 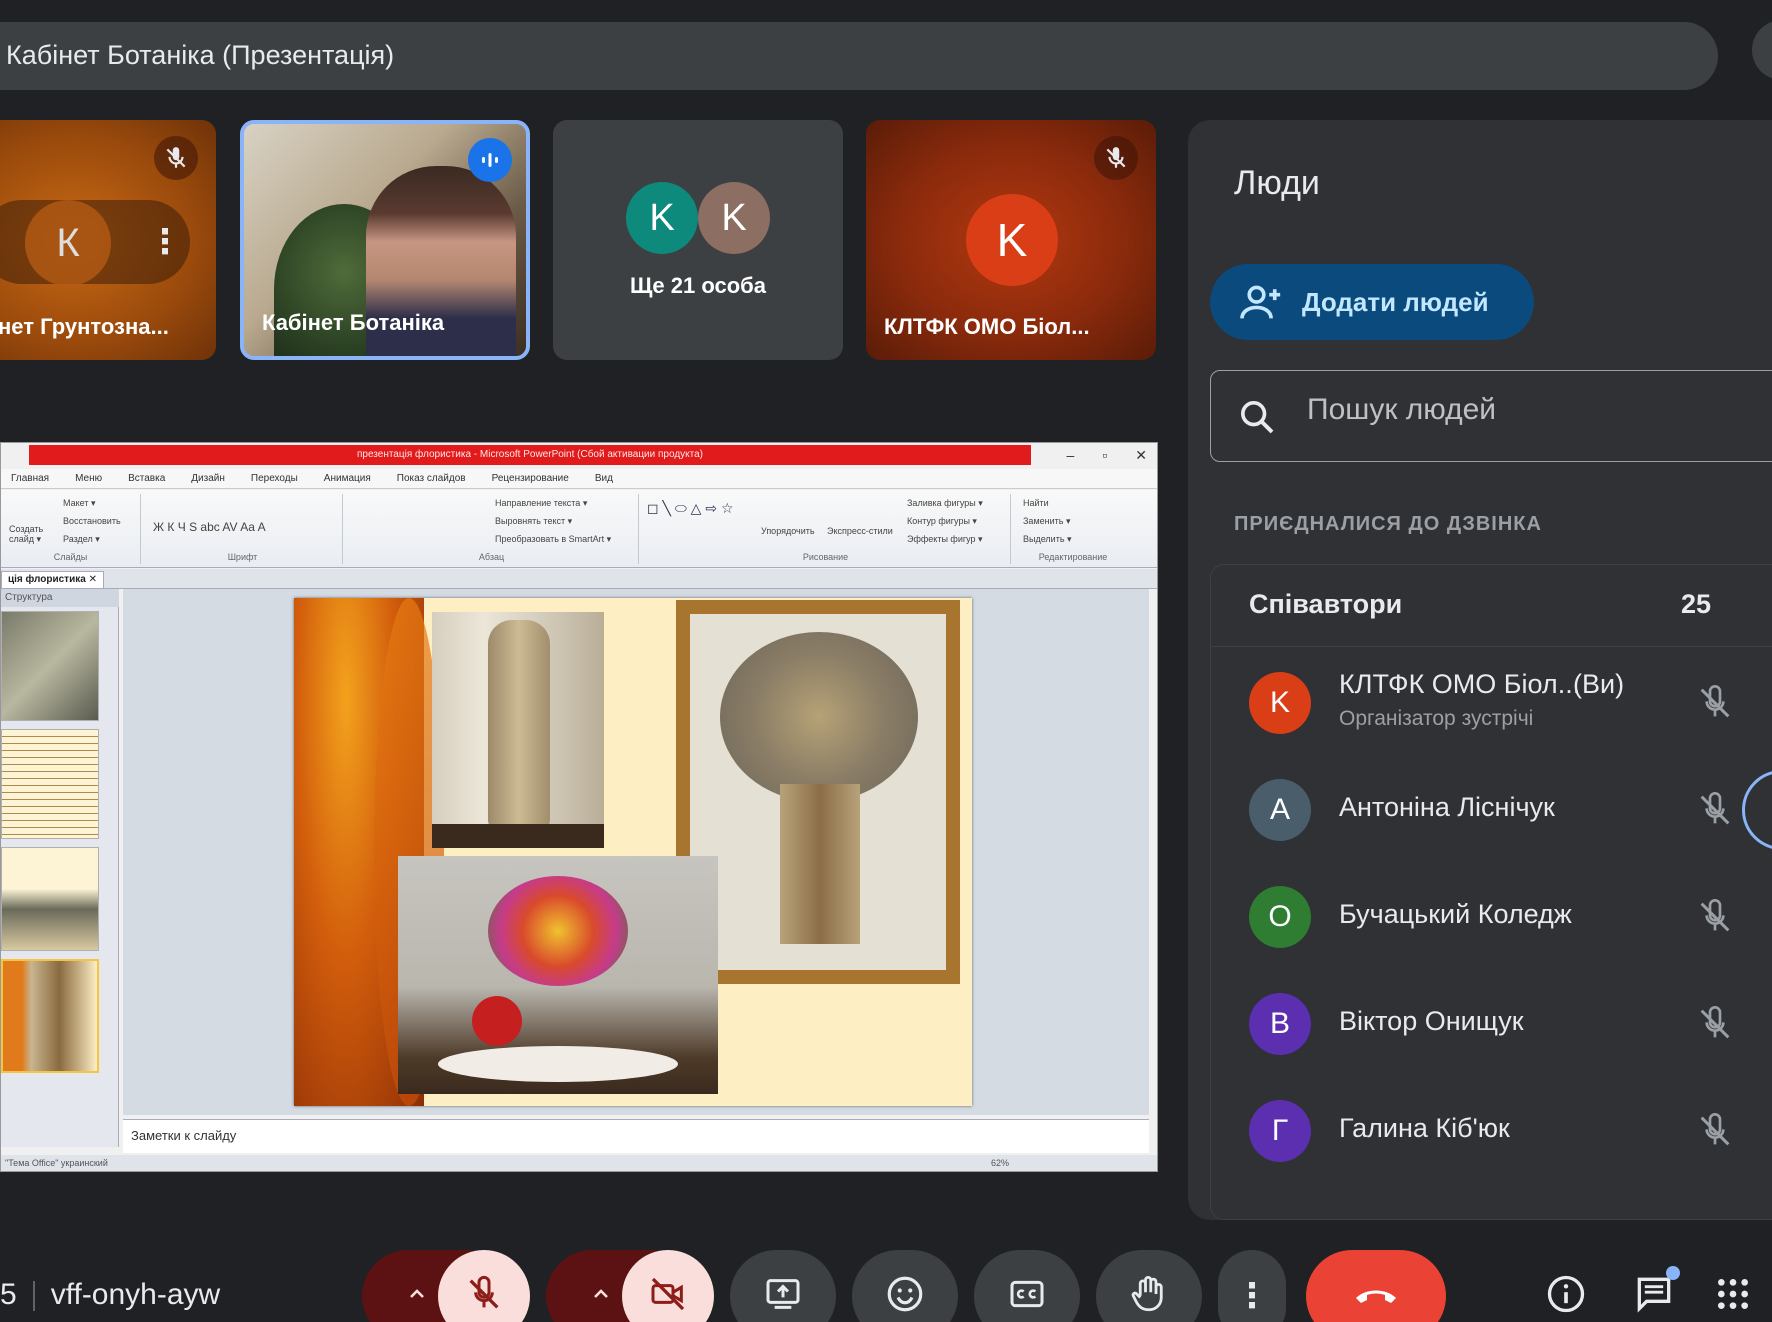 I want to click on notification-dot, so click(x=1673, y=1272).